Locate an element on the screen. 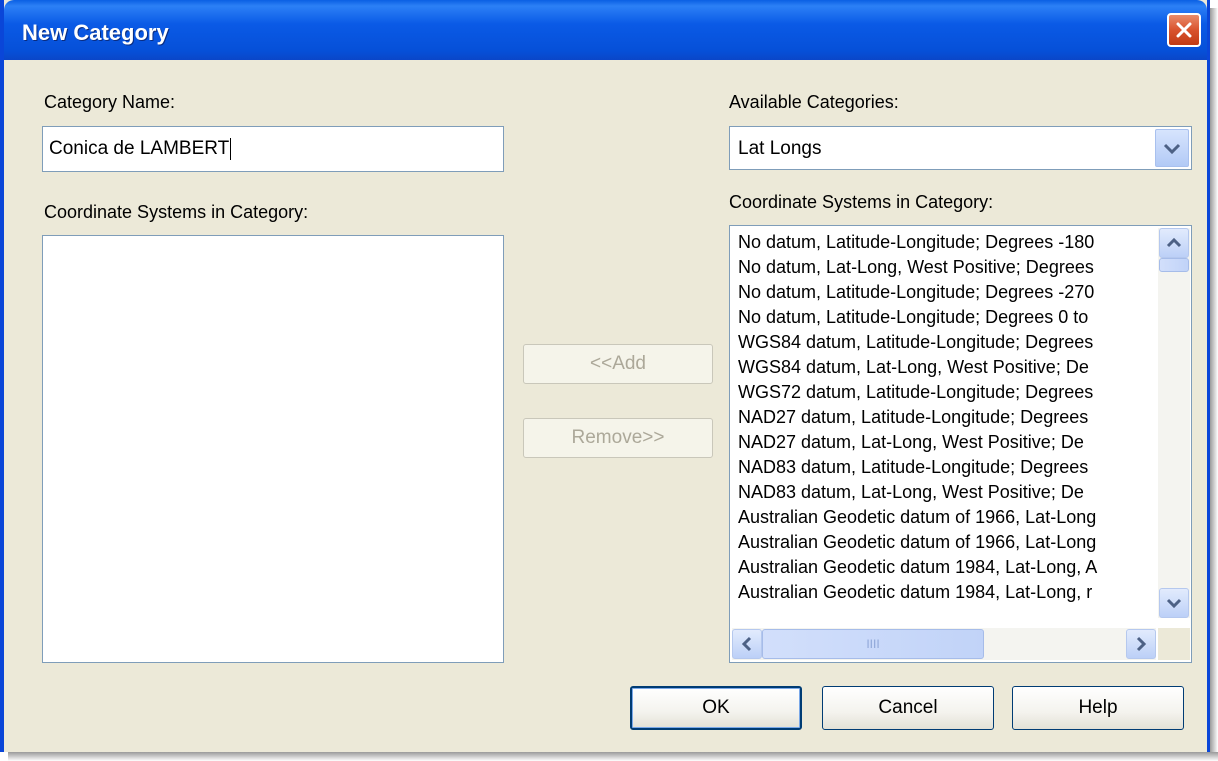  window-shadow-bottom is located at coordinates (613, 756).